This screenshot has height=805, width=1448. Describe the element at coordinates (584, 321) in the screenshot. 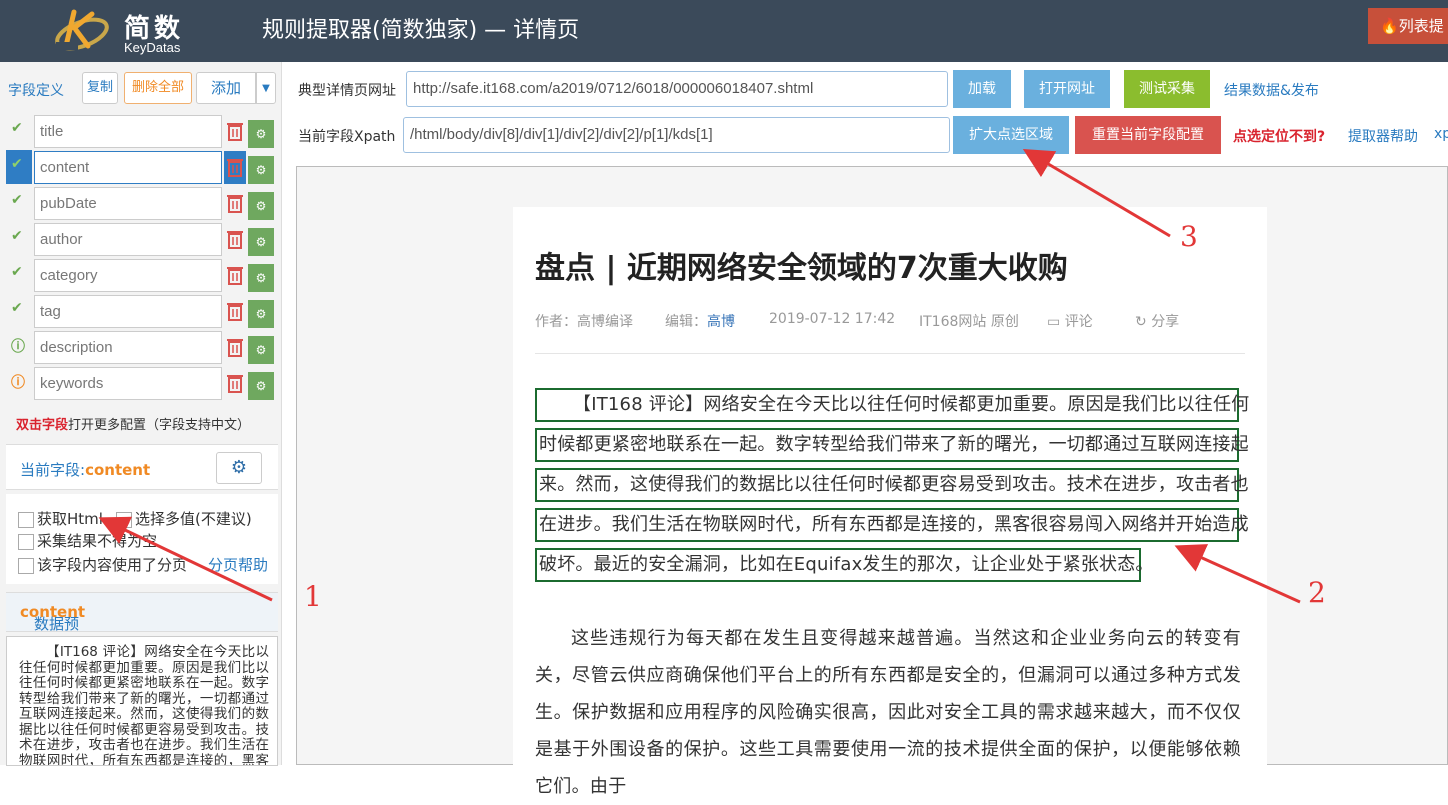

I see `article-author: 作者：高博编译` at that location.